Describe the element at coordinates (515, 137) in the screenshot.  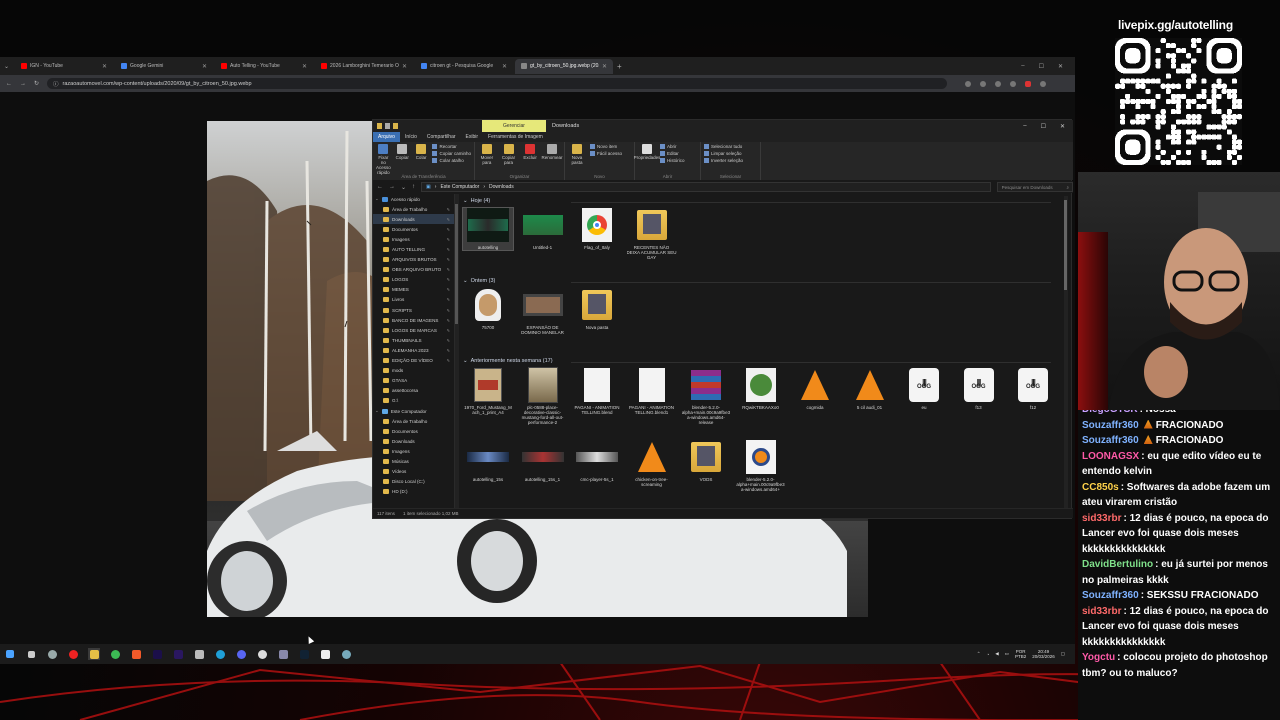
I see `ribbon-tab: Ferramentas de Imagem` at that location.